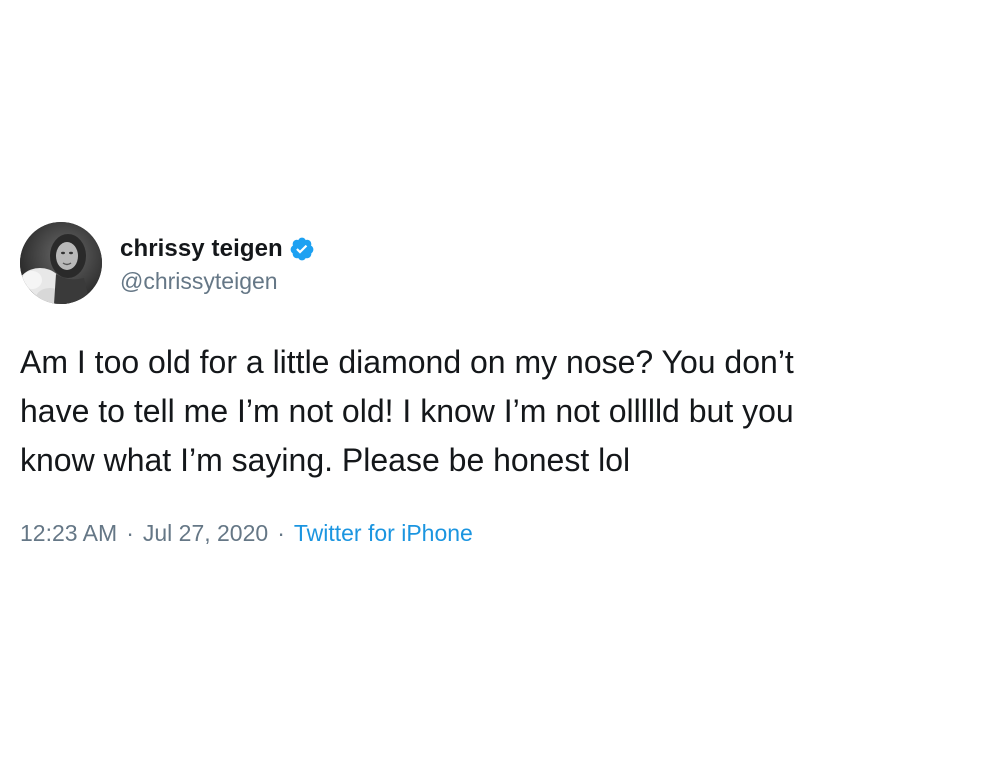 The height and width of the screenshot is (769, 1000). I want to click on name-row: chrissy teigen, so click(217, 249).